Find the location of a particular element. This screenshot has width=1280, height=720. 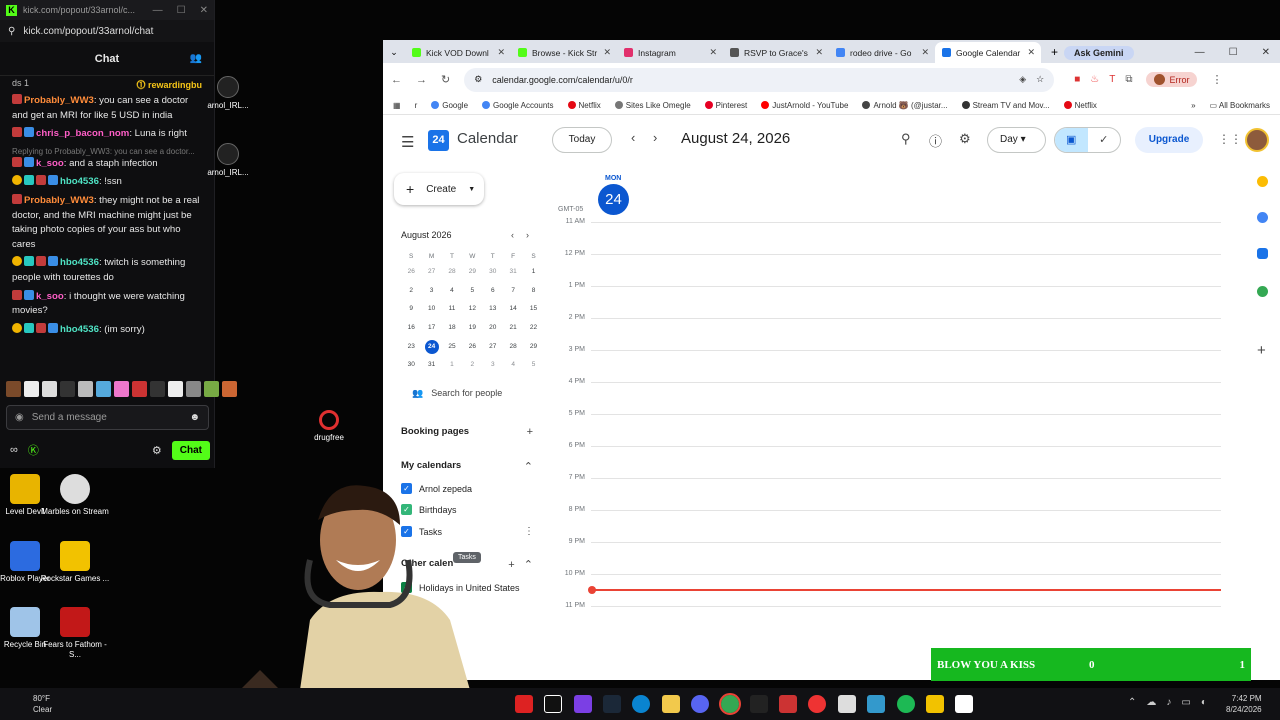

site-settings-icon: ⚙ is located at coordinates (478, 79).